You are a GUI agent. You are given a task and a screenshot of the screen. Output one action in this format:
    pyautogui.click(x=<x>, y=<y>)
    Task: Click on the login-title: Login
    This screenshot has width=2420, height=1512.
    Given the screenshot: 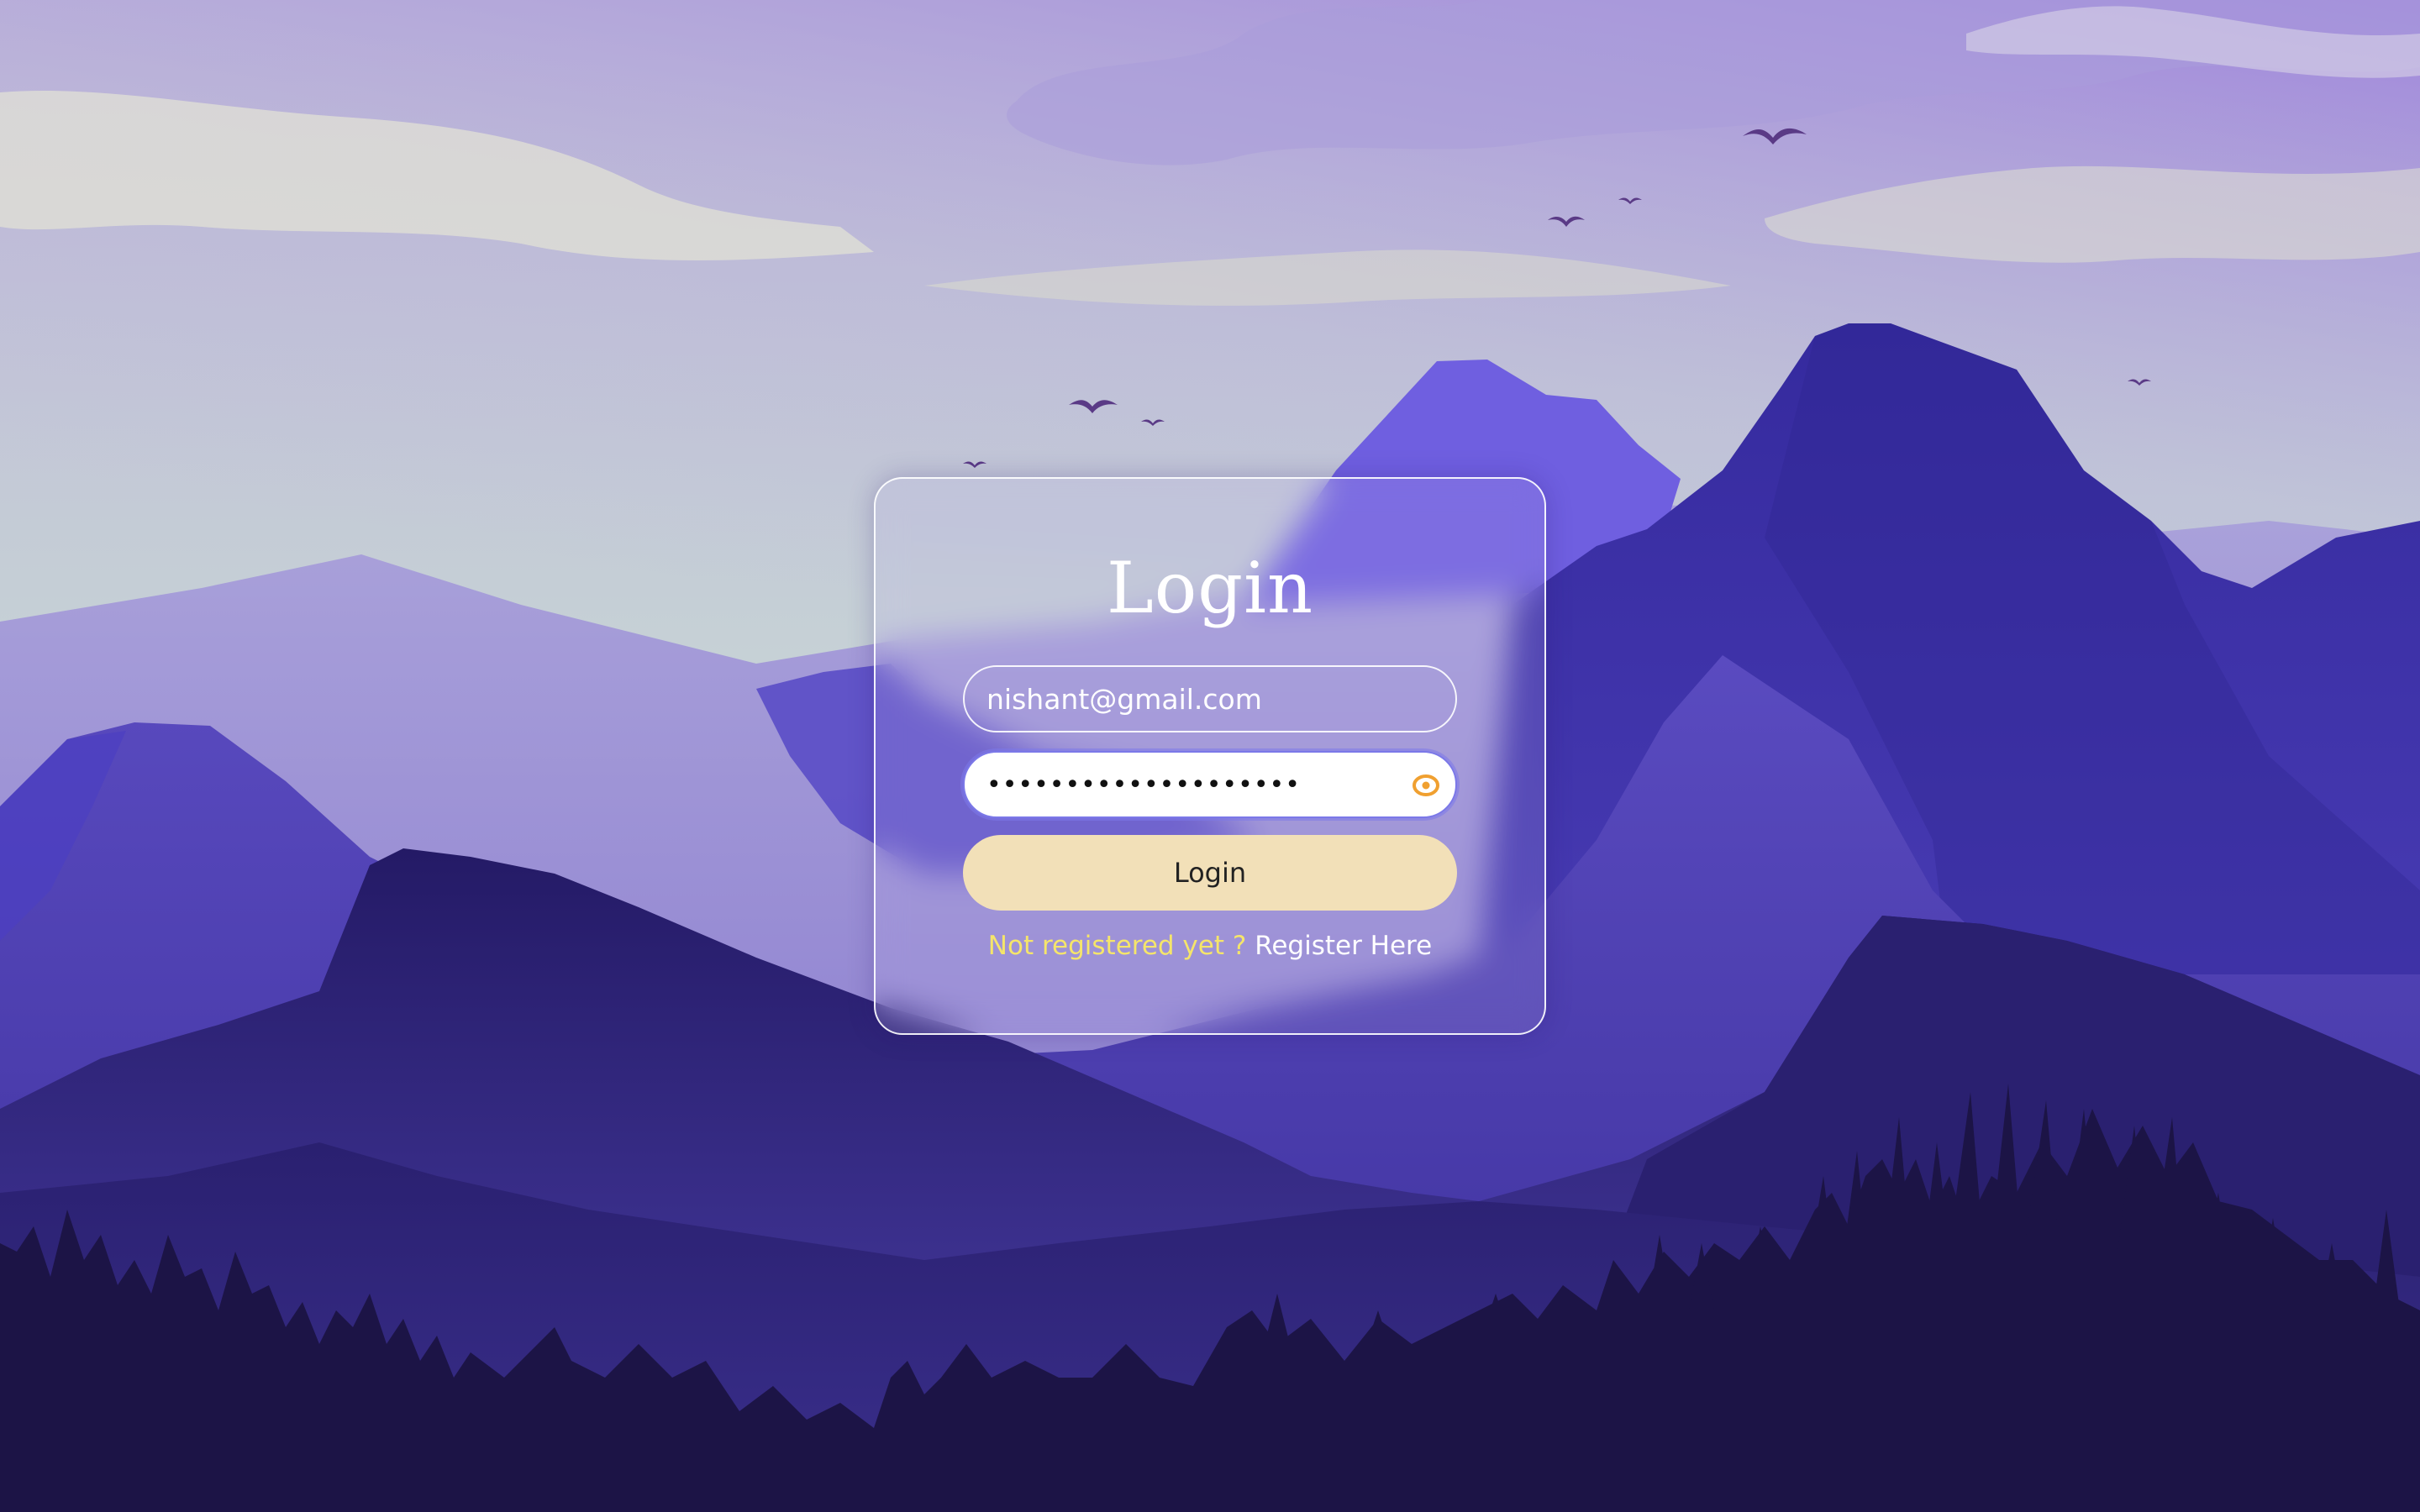 What is the action you would take?
    pyautogui.click(x=1210, y=588)
    